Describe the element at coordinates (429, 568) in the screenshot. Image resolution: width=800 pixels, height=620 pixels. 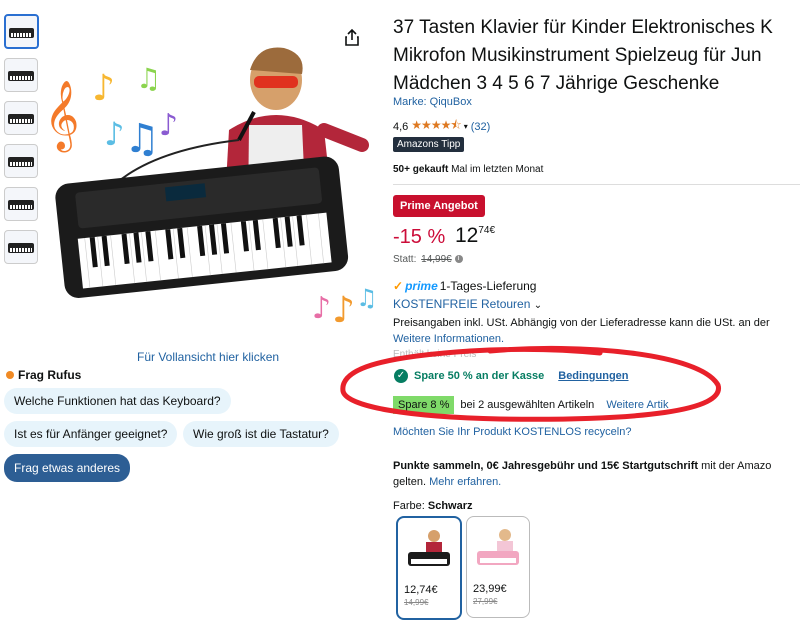
I see `color-swatch-black: 12,74€ 14,99€` at that location.